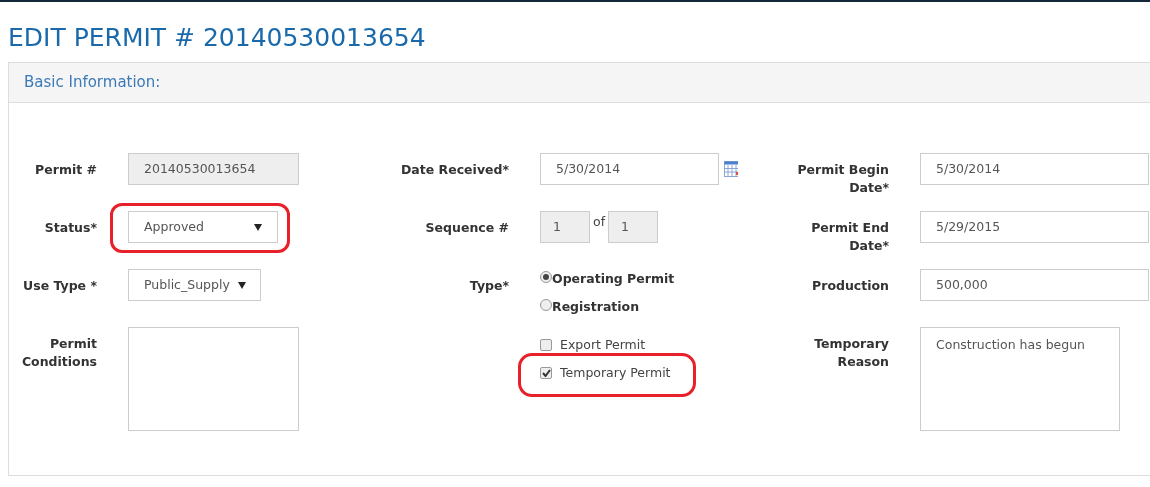 The height and width of the screenshot is (487, 1150). Describe the element at coordinates (455, 170) in the screenshot. I see `field-label: Date Received*` at that location.